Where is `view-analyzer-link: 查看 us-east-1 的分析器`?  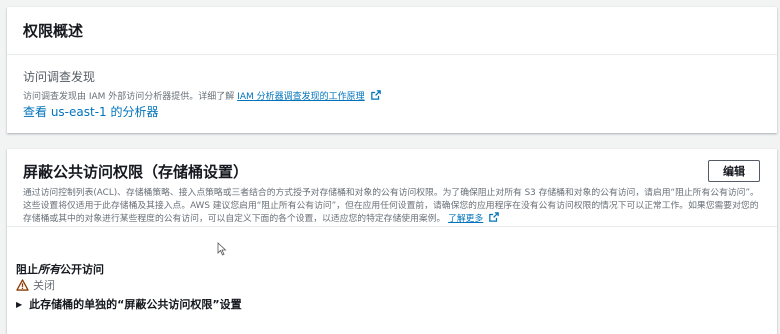 view-analyzer-link: 查看 us-east-1 的分析器 is located at coordinates (90, 111).